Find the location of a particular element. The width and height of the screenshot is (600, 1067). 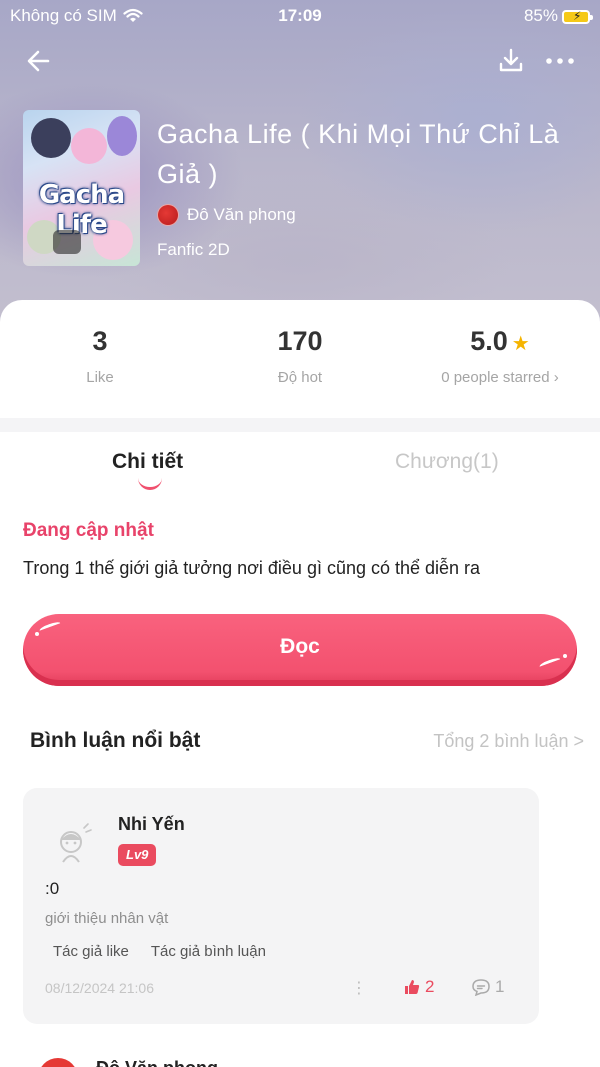

section-divider is located at coordinates (300, 425).